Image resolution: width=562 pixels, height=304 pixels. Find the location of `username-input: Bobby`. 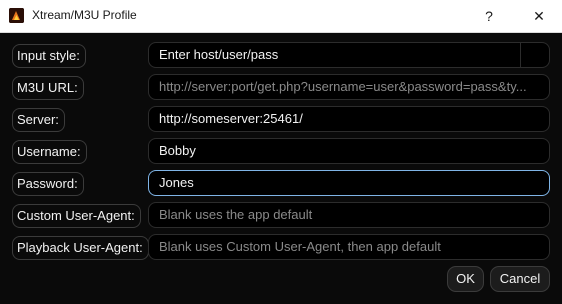

username-input: Bobby is located at coordinates (349, 151).